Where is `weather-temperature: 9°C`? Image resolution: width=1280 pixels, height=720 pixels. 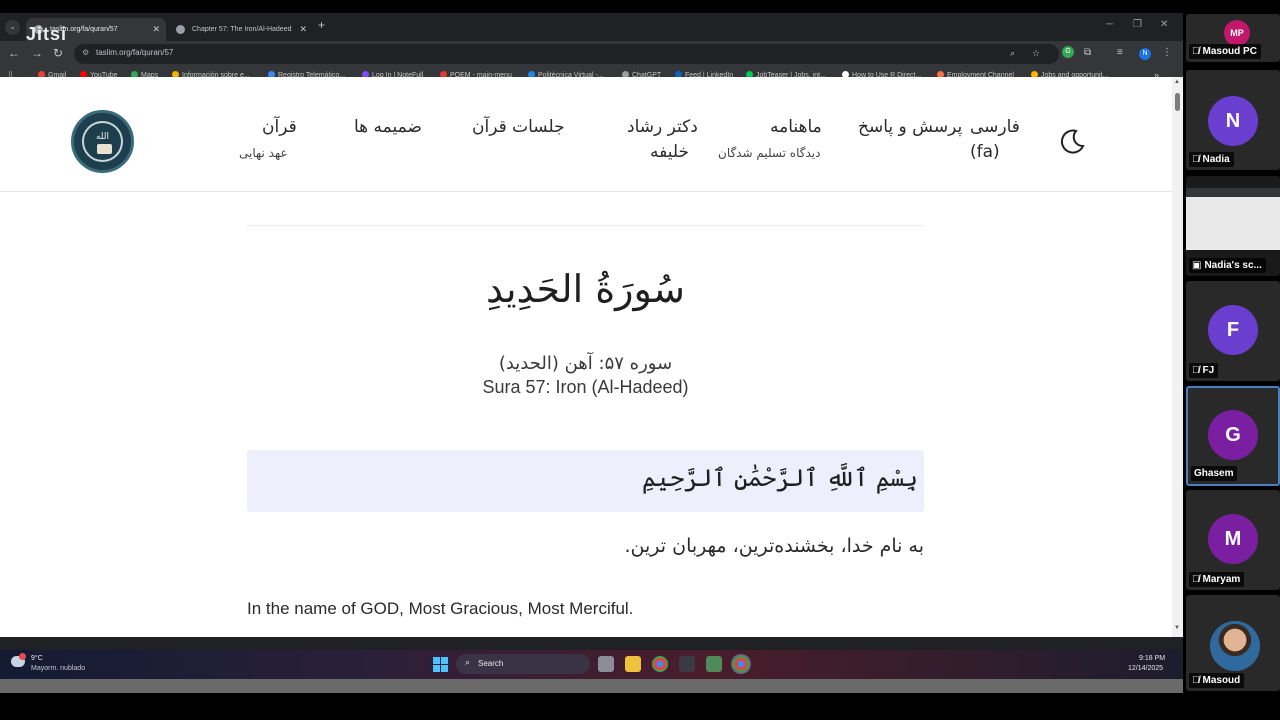
weather-temperature: 9°C is located at coordinates (37, 658).